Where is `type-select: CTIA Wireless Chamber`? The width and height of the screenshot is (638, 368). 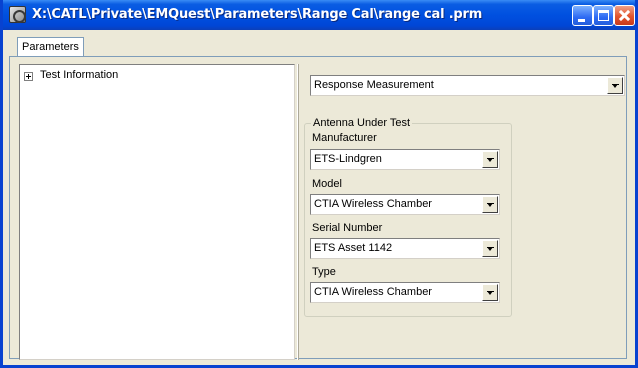 type-select: CTIA Wireless Chamber is located at coordinates (405, 292).